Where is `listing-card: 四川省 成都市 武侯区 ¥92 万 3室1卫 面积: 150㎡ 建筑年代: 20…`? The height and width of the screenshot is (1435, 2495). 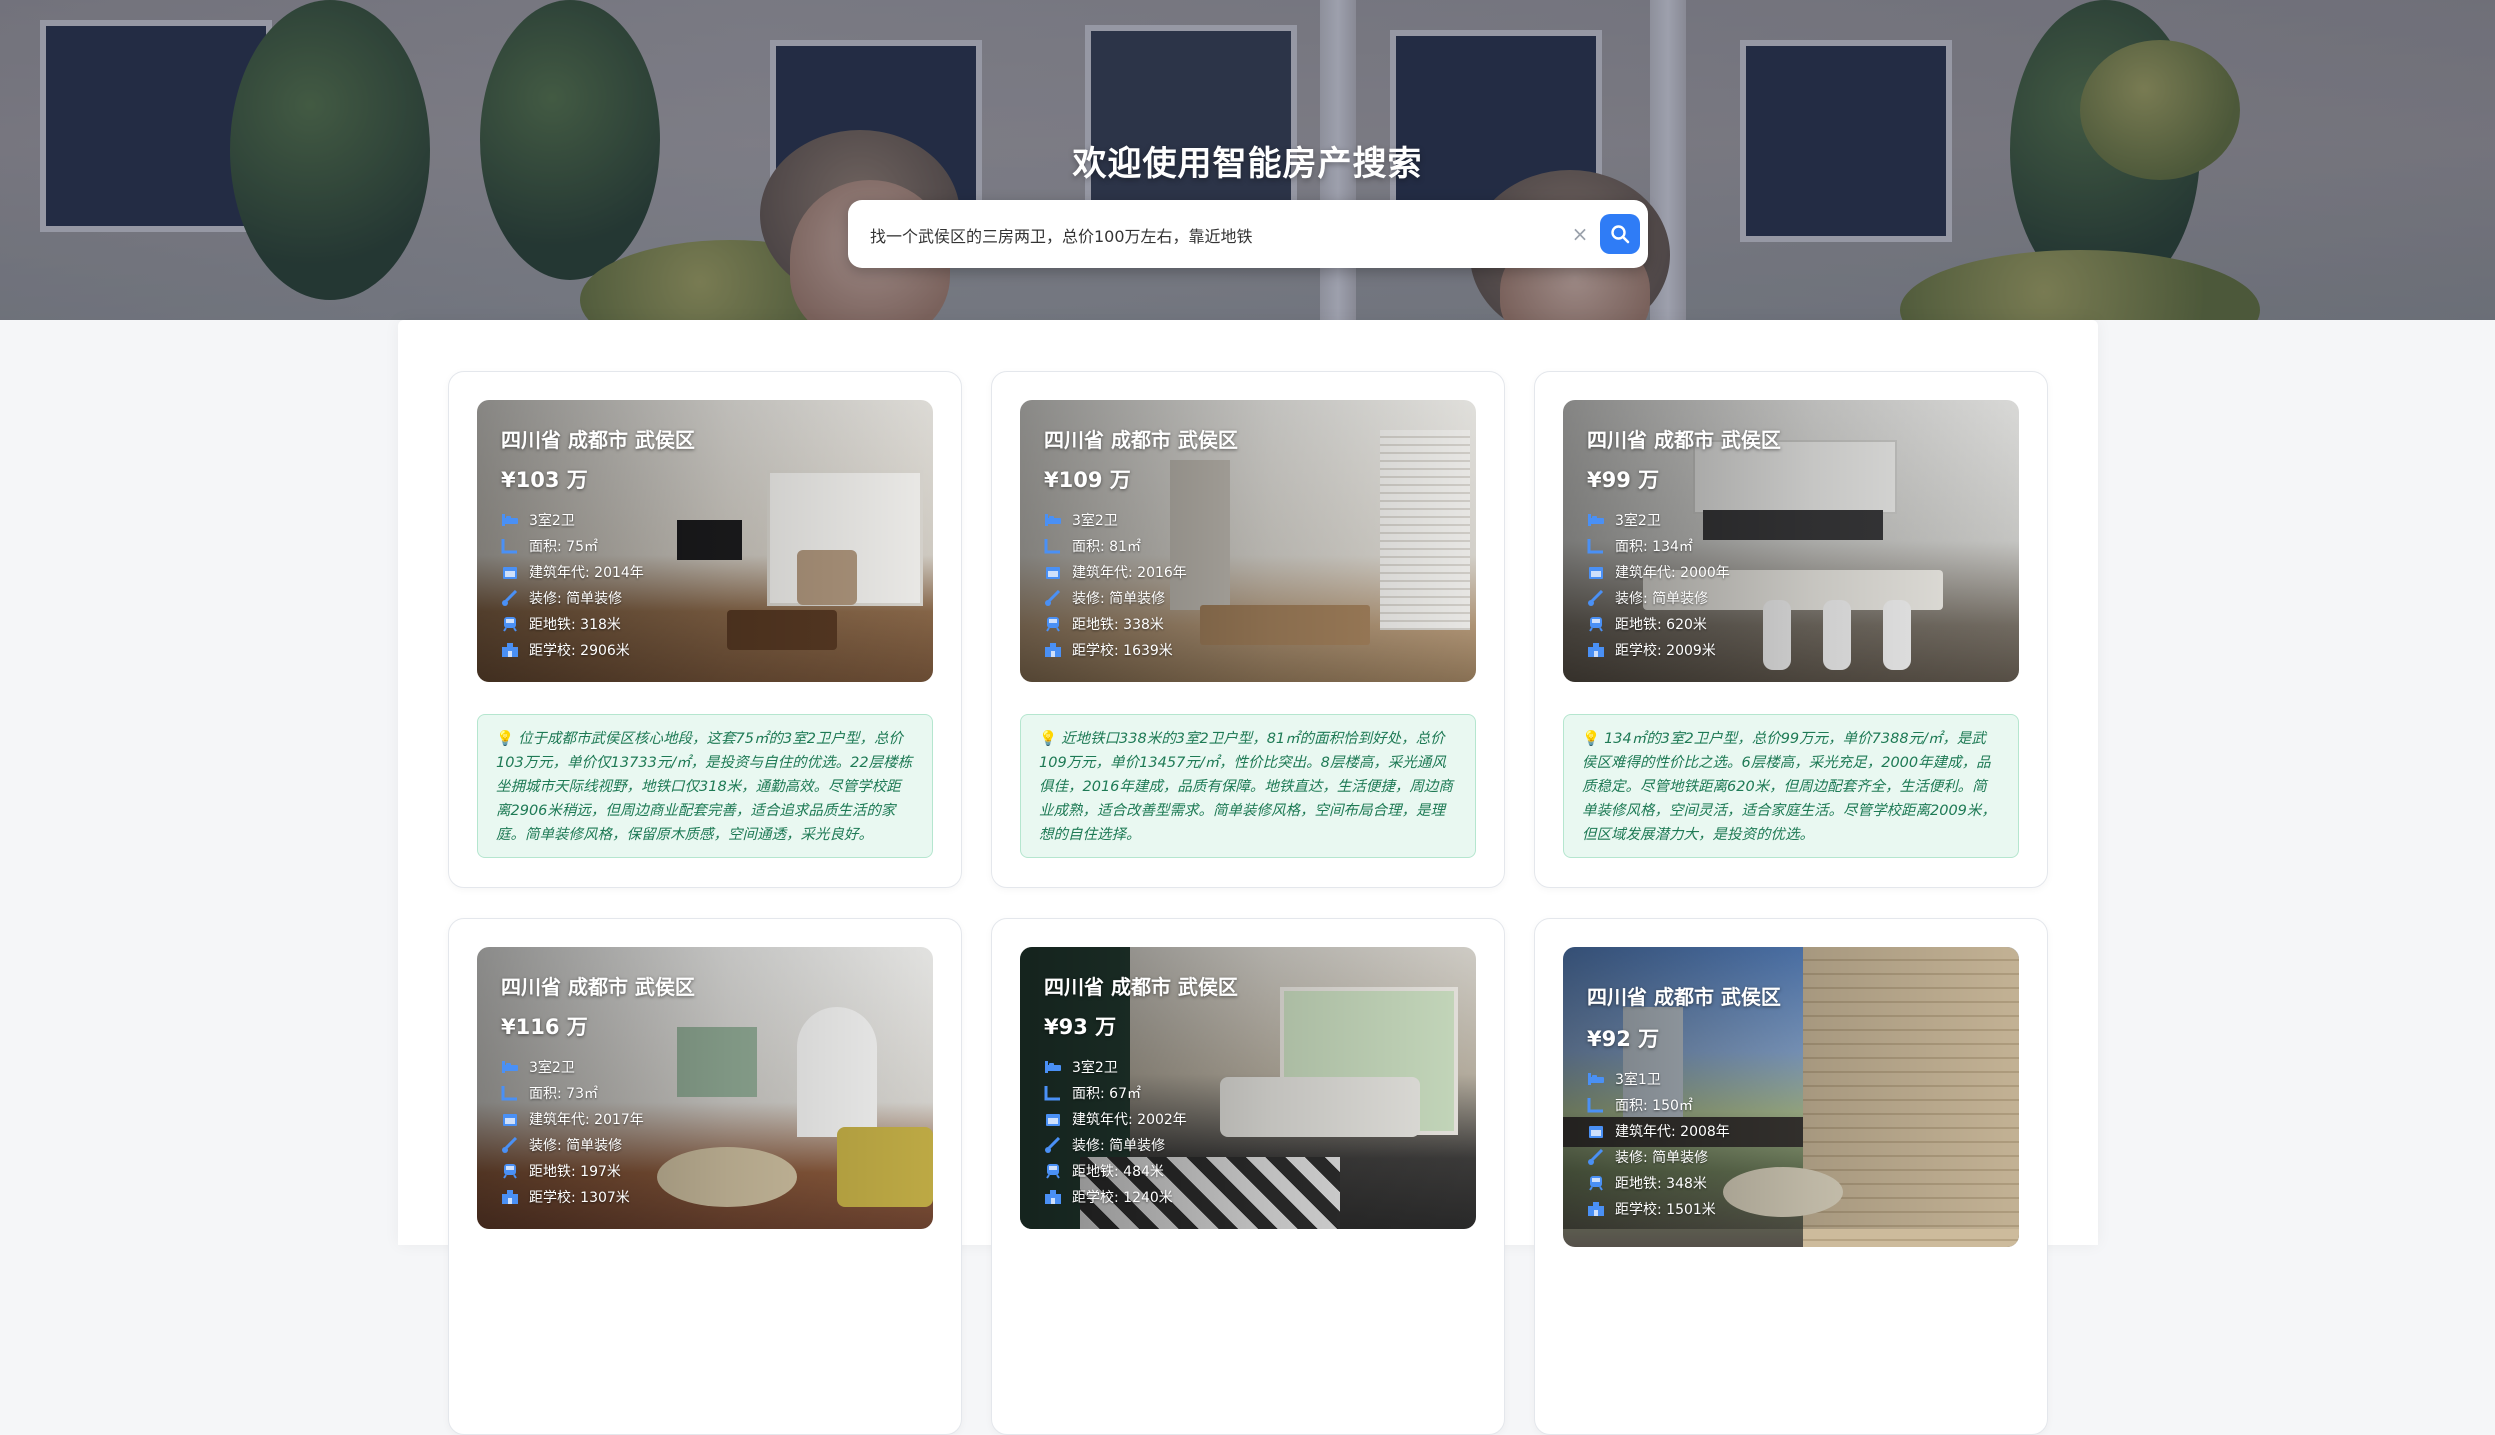 listing-card: 四川省 成都市 武侯区 ¥92 万 3室1卫 面积: 150㎡ 建筑年代: 20… is located at coordinates (1791, 1176).